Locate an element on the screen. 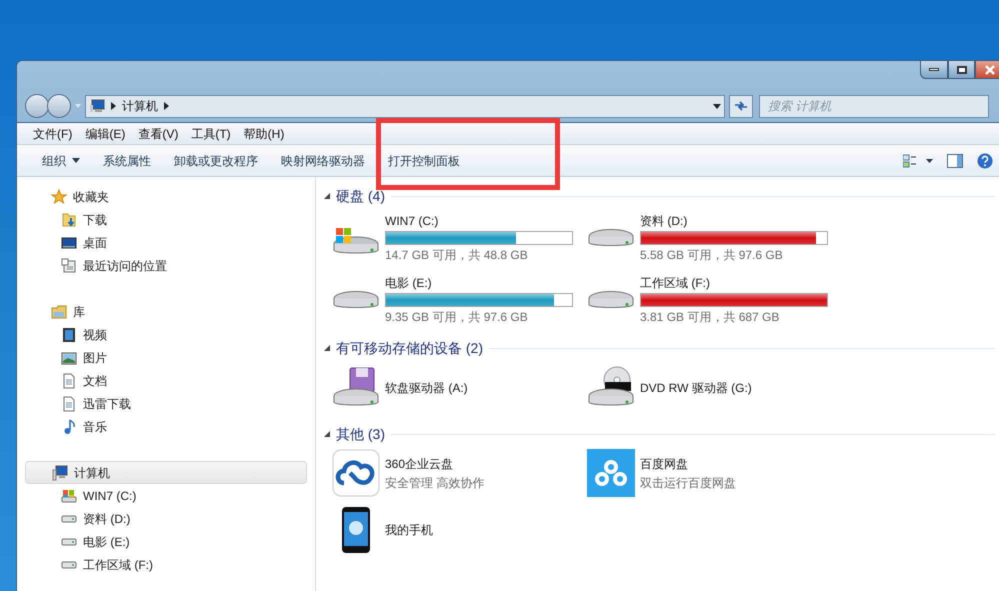  toolbar-button: 打开控制面板 is located at coordinates (424, 160).